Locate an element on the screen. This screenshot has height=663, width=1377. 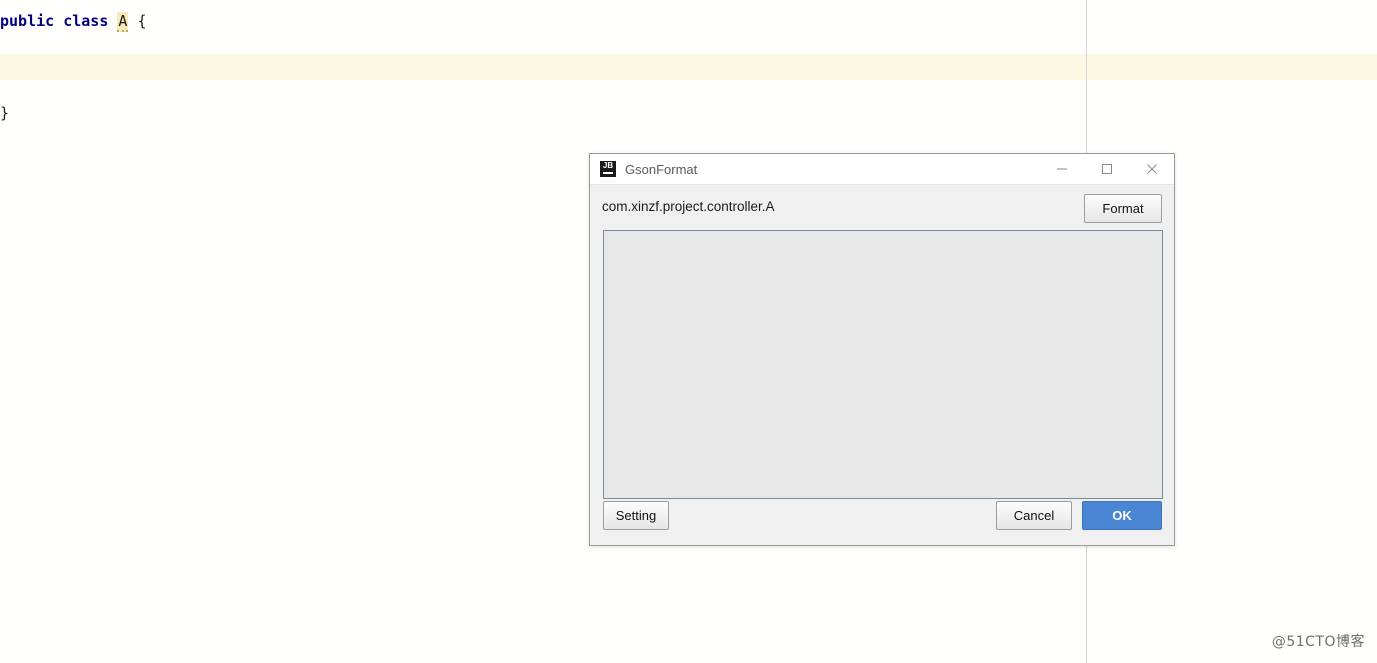
code-closing-brace: } is located at coordinates (5, 113).